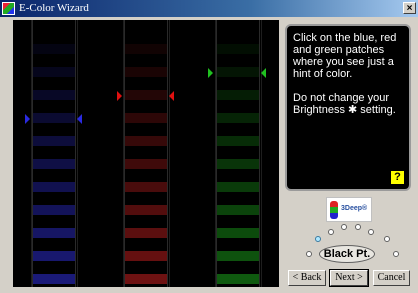 This screenshot has height=293, width=418. I want to click on logo-text: 3Deep®, so click(354, 208).